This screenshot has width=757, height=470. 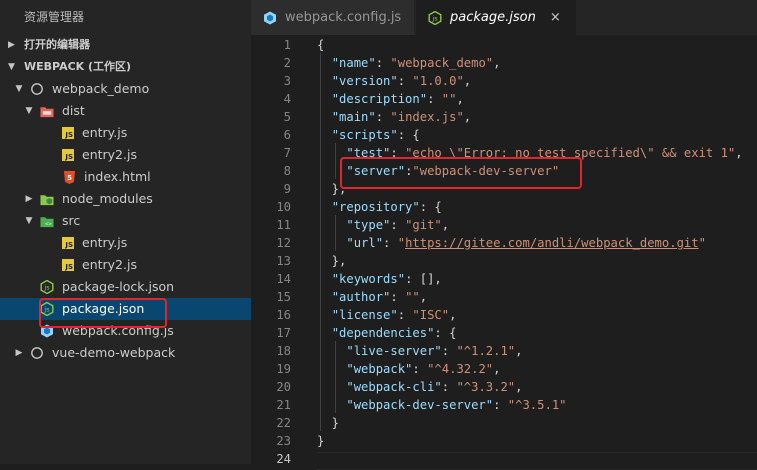 I want to click on tree-item-label: webpack.config.js, so click(x=118, y=330).